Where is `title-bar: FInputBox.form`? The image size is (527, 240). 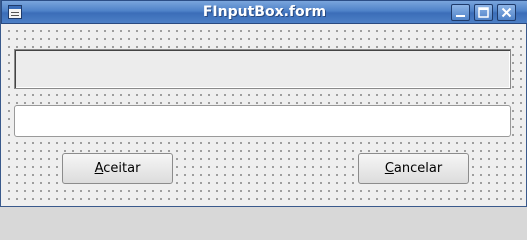
title-bar: FInputBox.form is located at coordinates (264, 12).